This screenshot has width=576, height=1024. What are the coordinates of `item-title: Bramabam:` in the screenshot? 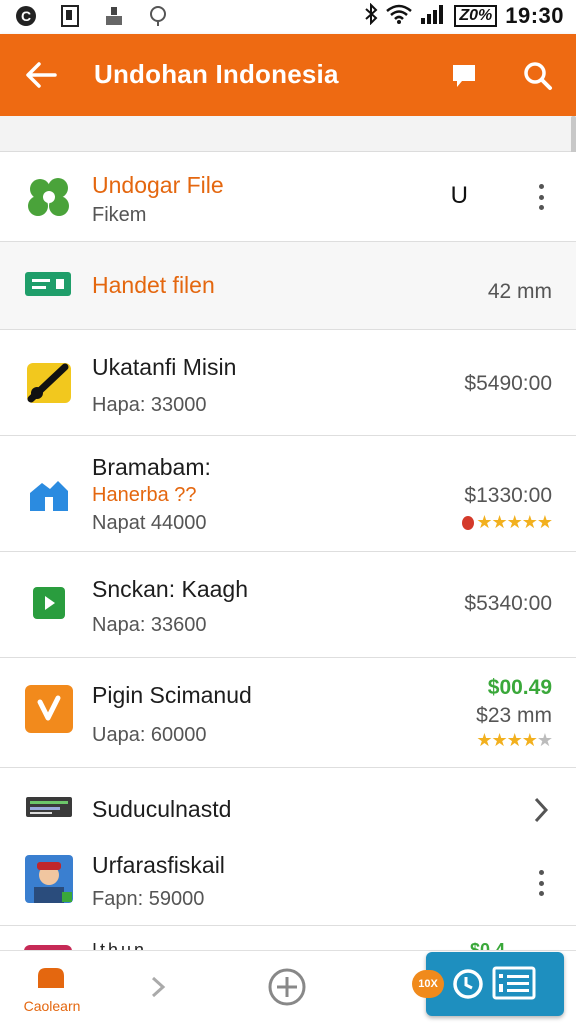 It's located at (151, 467).